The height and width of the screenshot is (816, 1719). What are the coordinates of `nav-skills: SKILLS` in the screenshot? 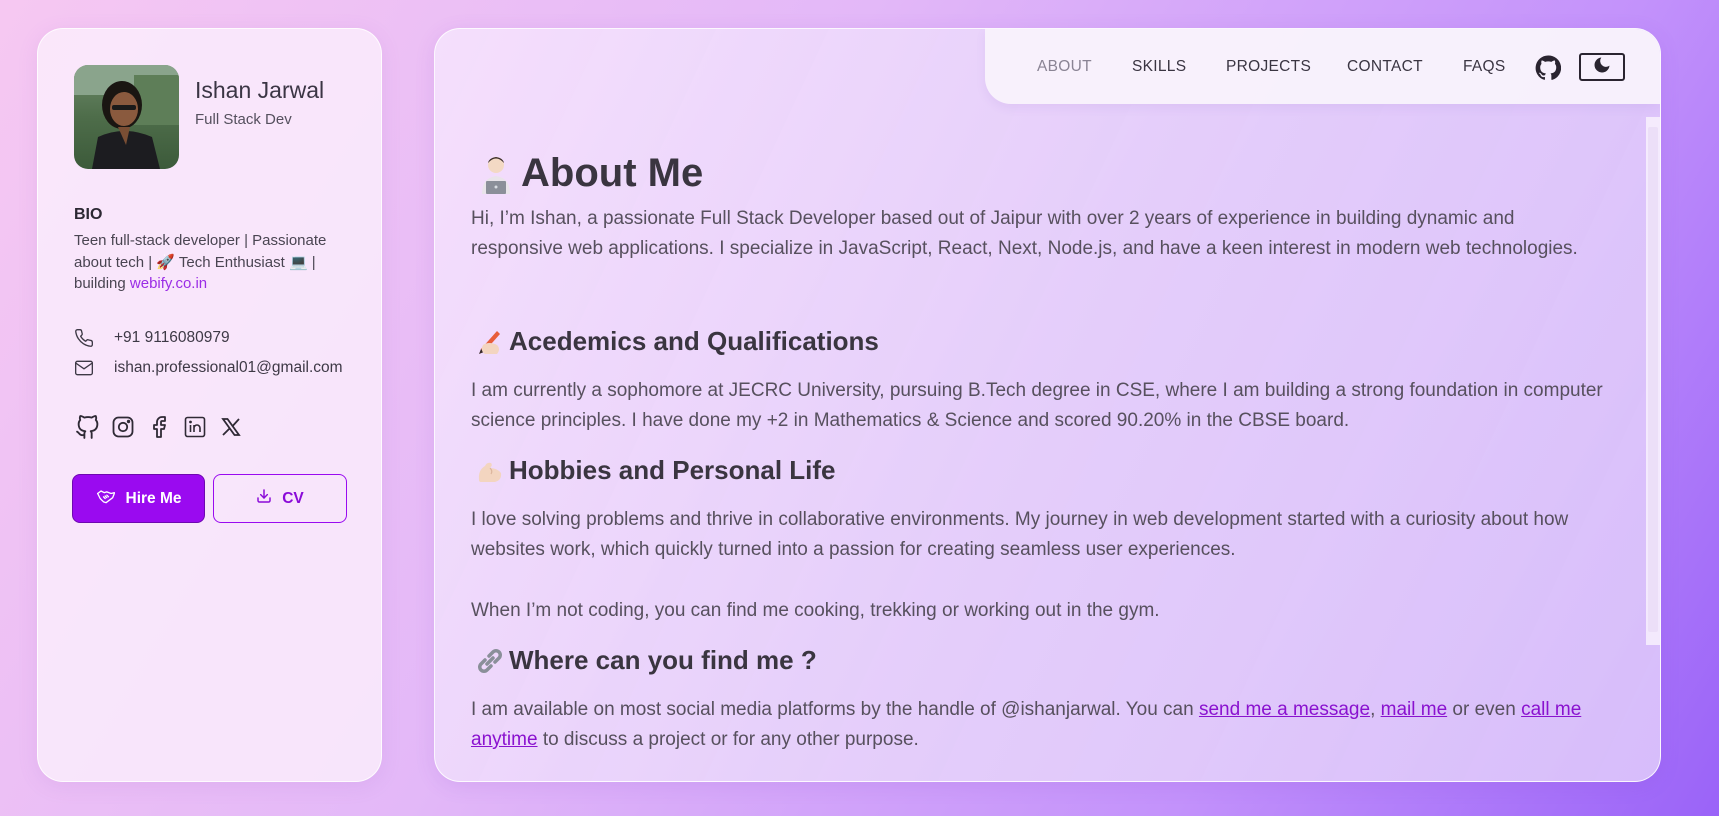 It's located at (1159, 67).